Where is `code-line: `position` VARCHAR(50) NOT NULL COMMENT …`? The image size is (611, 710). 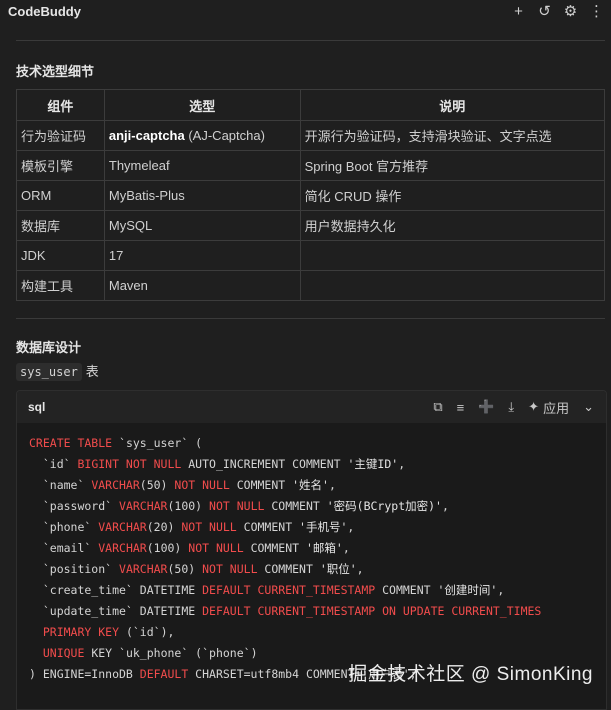 code-line: `position` VARCHAR(50) NOT NULL COMMENT … is located at coordinates (196, 569).